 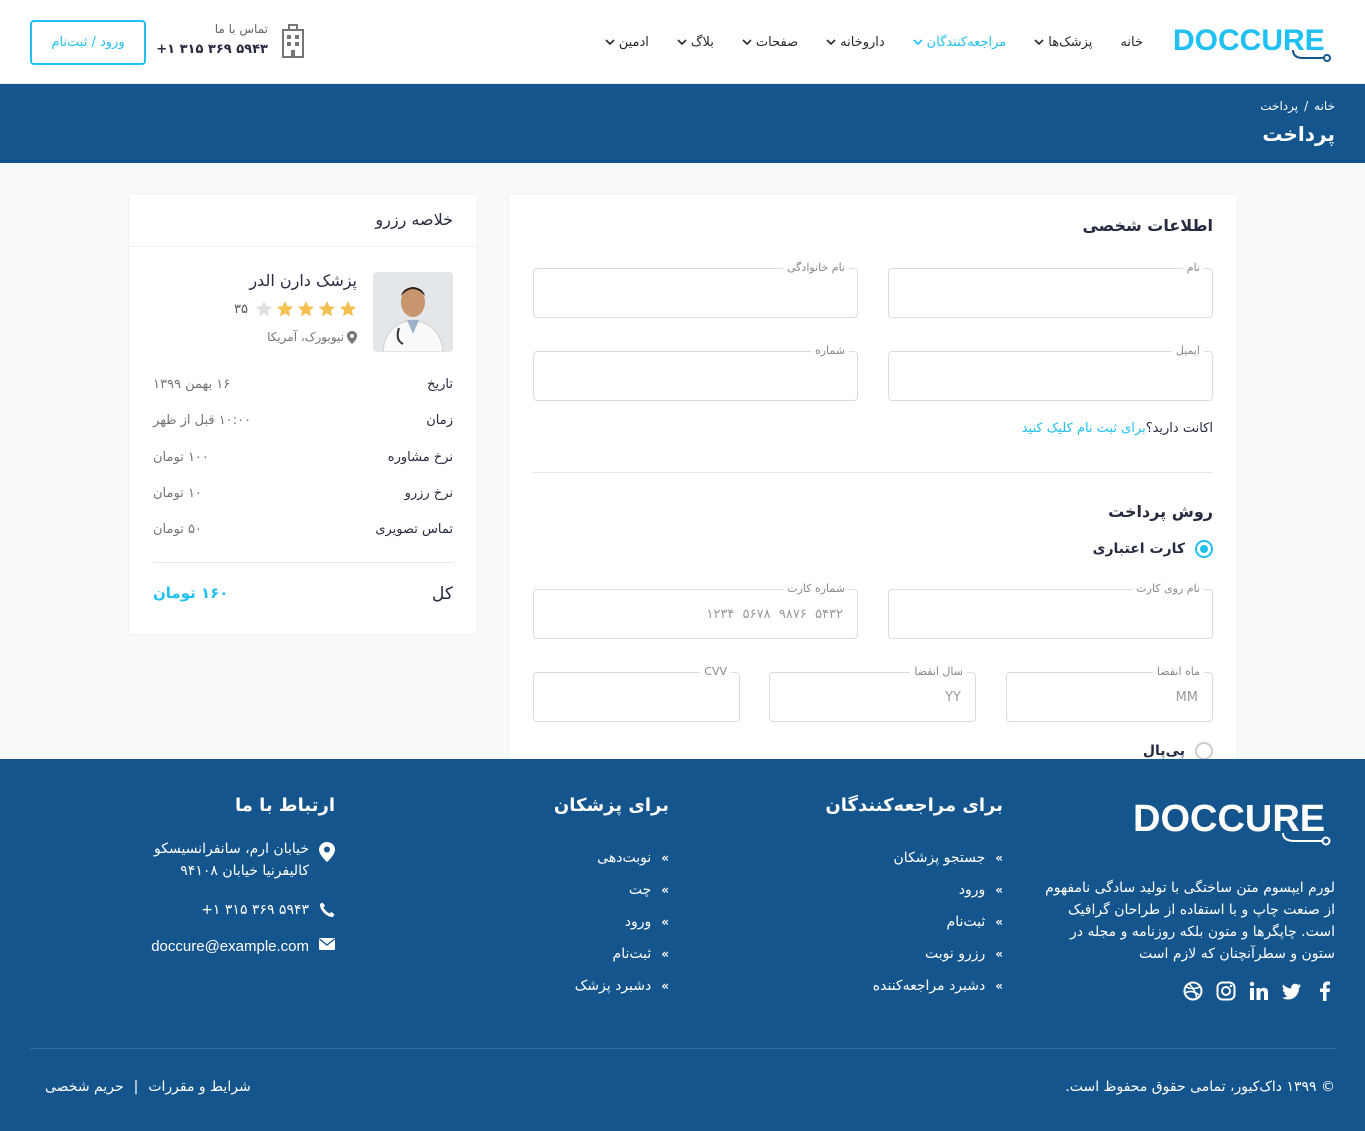 What do you see at coordinates (413, 312) in the screenshot?
I see `doctor-avatar` at bounding box center [413, 312].